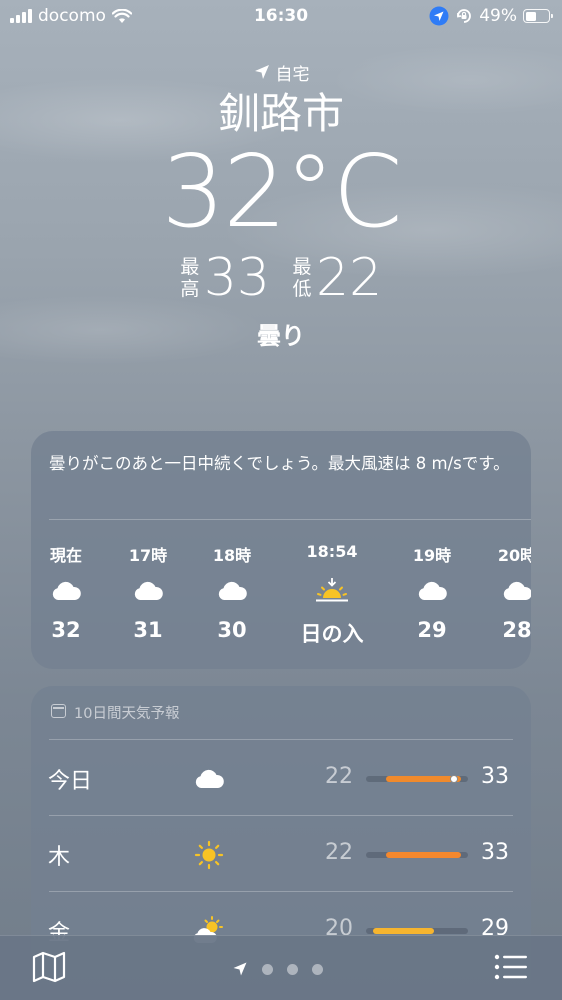 The height and width of the screenshot is (1000, 562). I want to click on low-label: 最低, so click(302, 278).